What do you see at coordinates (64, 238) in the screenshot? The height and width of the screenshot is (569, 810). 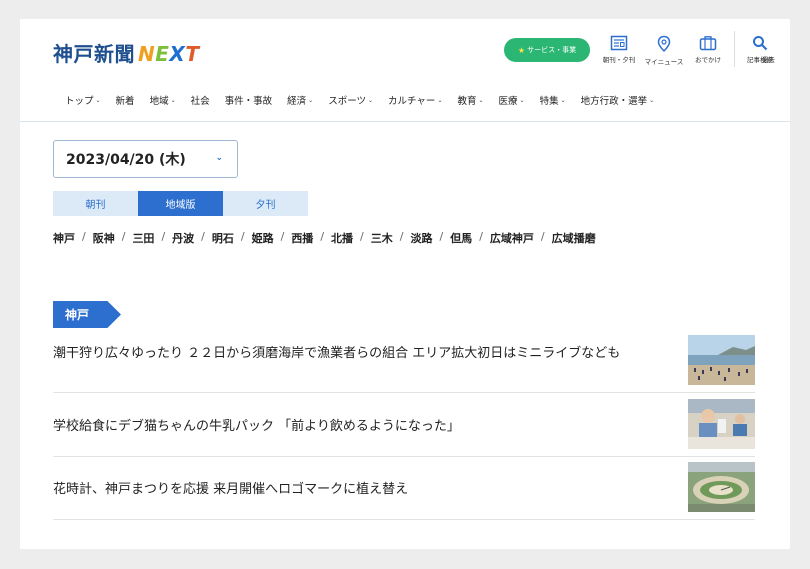 I see `region-link: 神戸` at bounding box center [64, 238].